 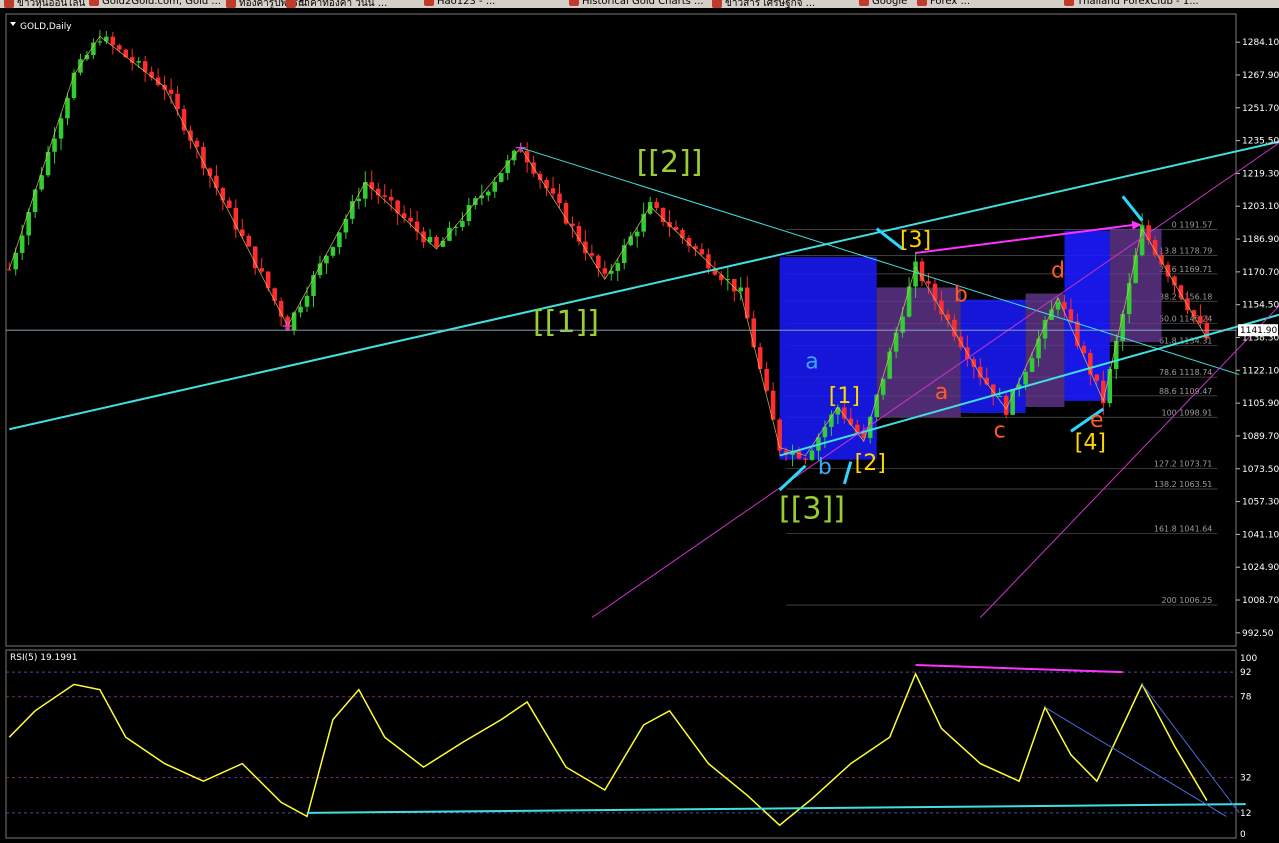 What do you see at coordinates (915, 240) in the screenshot?
I see `wave-label: [3]` at bounding box center [915, 240].